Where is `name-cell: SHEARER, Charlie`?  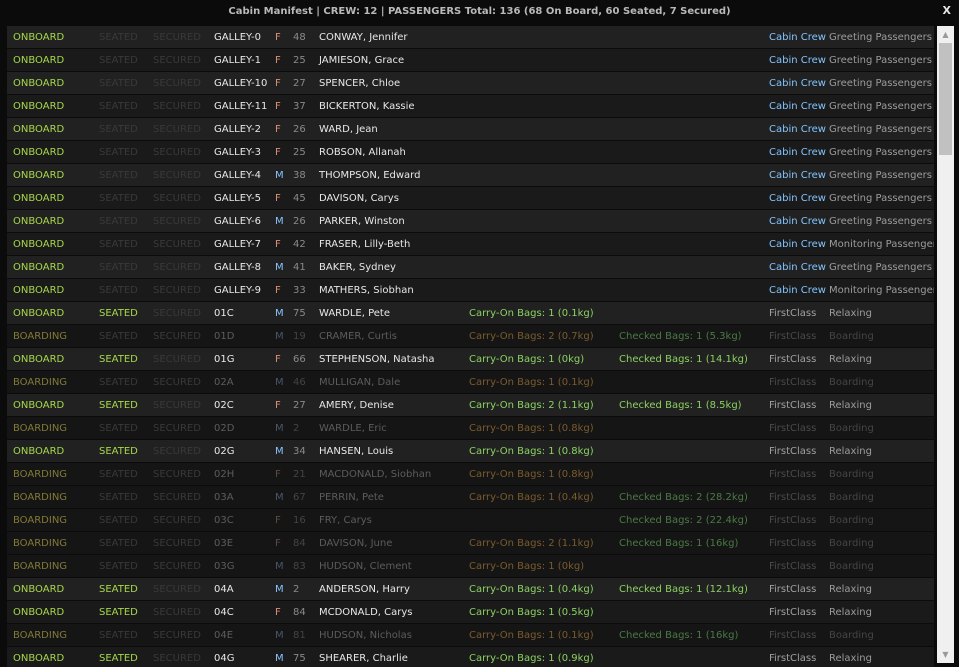 name-cell: SHEARER, Charlie is located at coordinates (363, 658).